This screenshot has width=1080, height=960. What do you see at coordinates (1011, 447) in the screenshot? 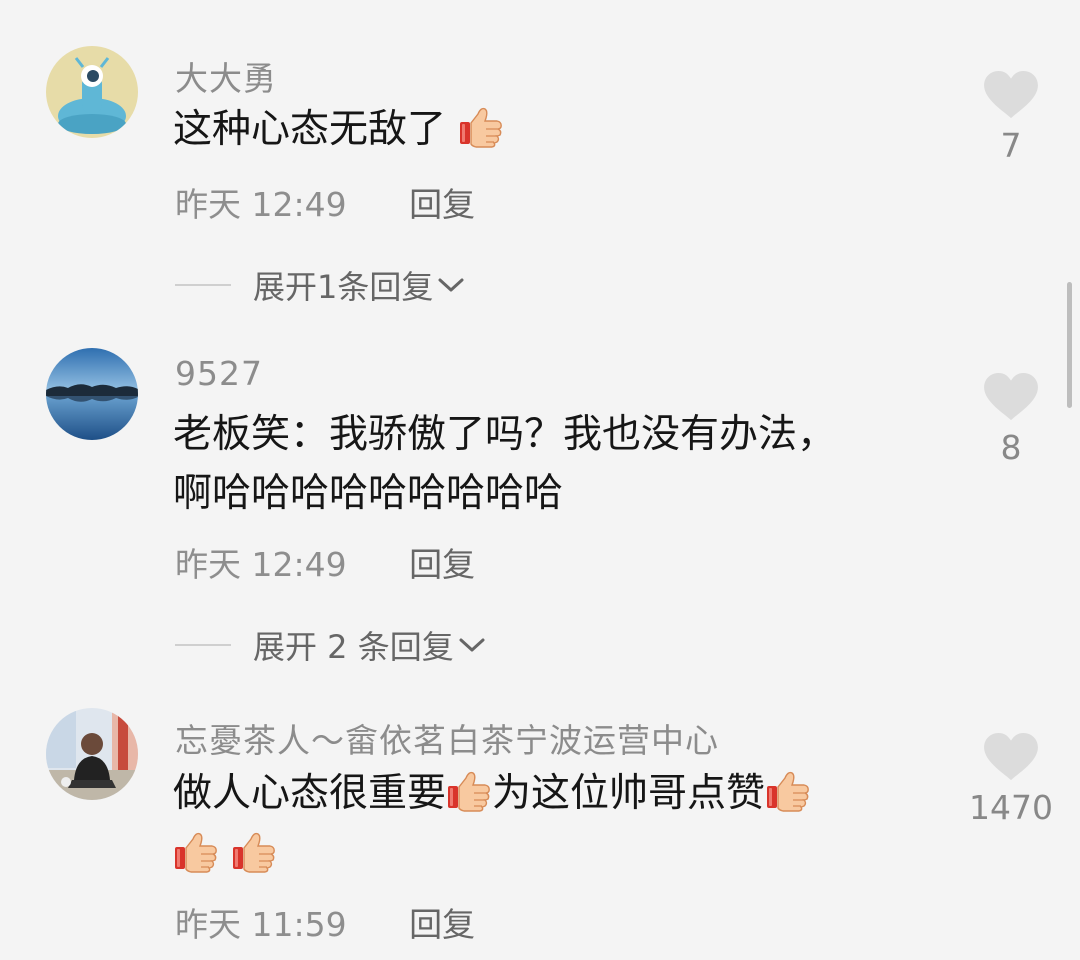
I see `like-count: 8` at bounding box center [1011, 447].